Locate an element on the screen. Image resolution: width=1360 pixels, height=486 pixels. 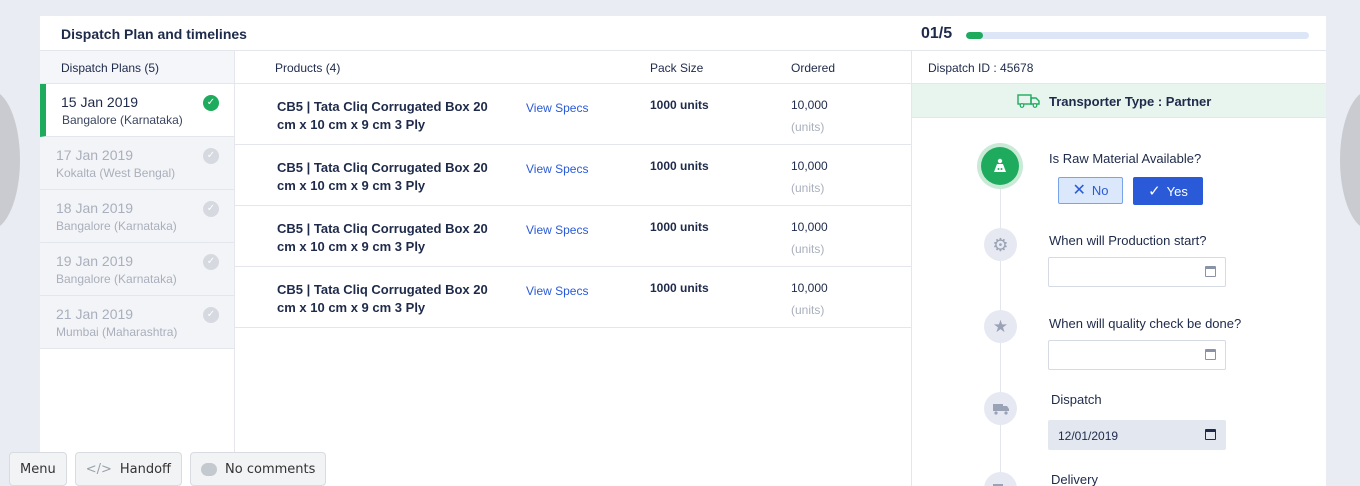
plan-item-2: 17 Jan 2019 Kokalta (West Bengal) ✓ is located at coordinates (137, 163).